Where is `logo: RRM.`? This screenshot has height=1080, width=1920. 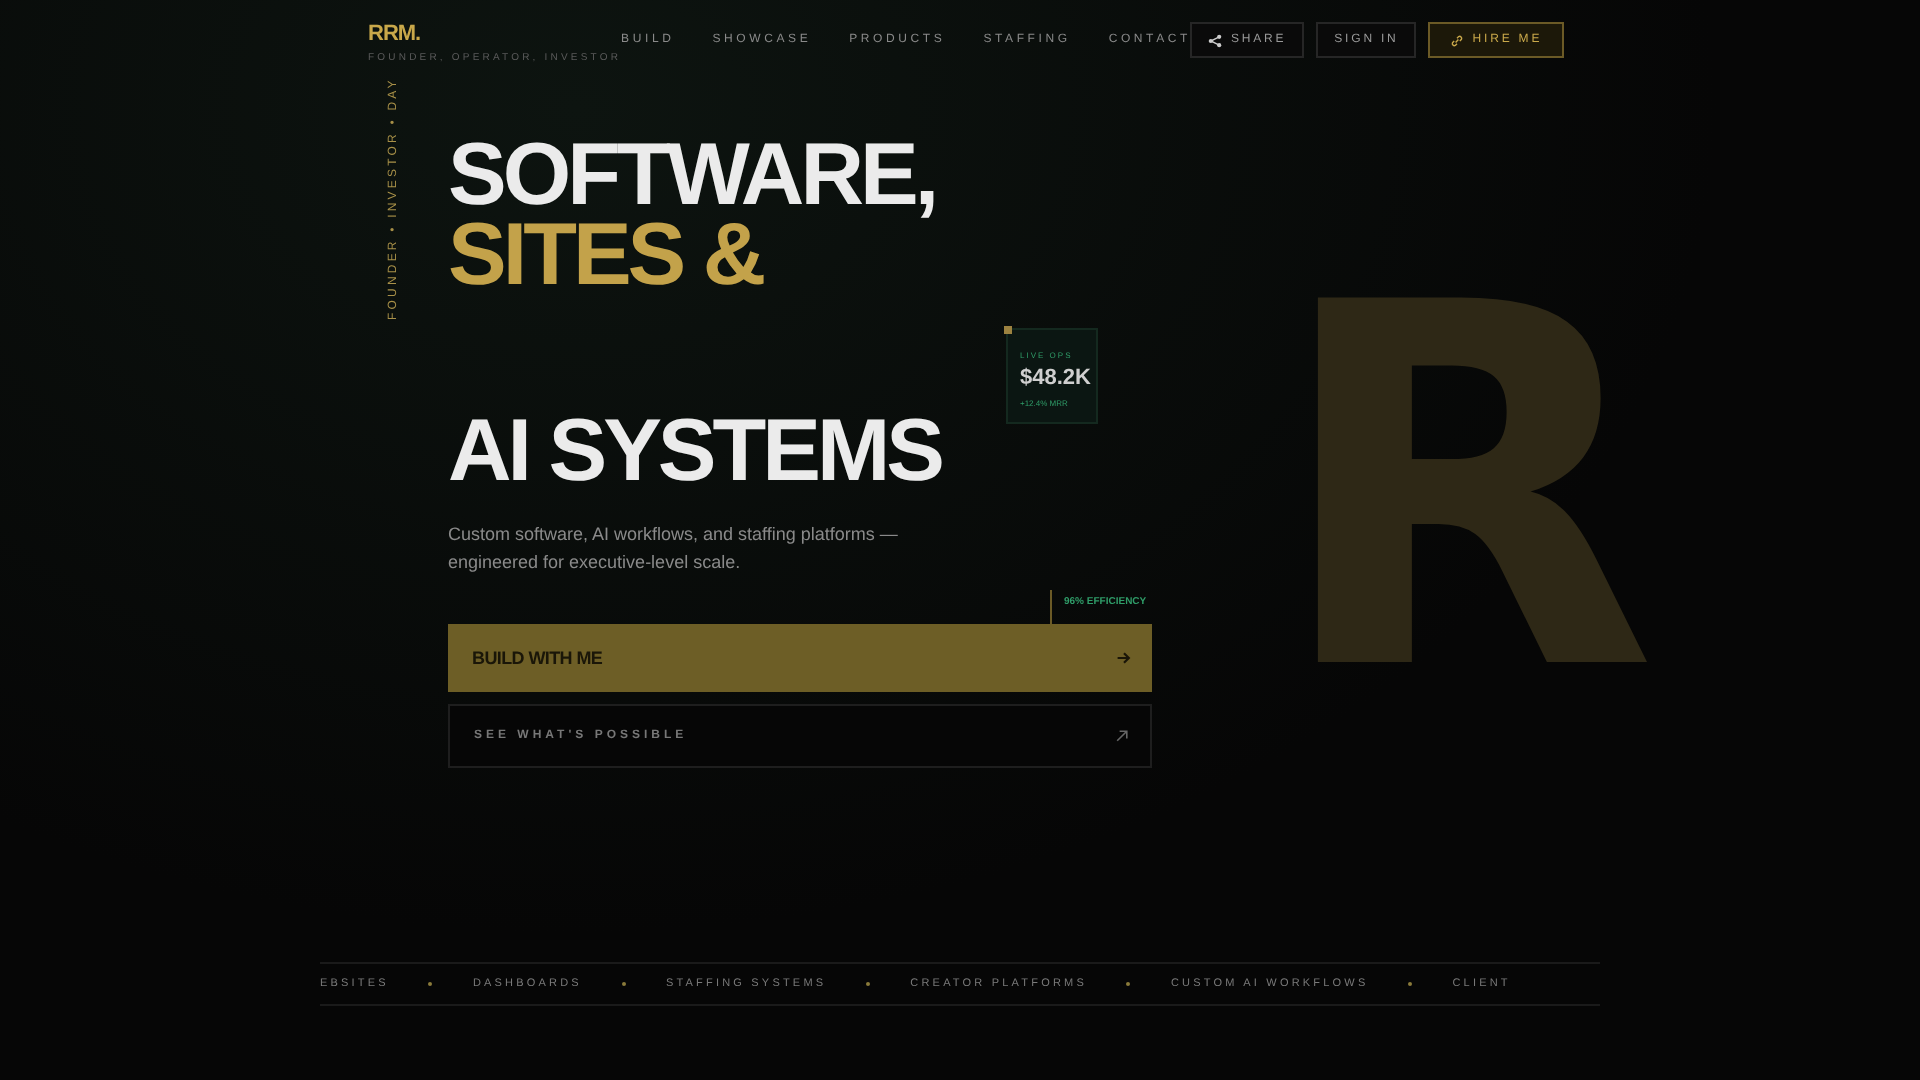
logo: RRM. is located at coordinates (495, 34).